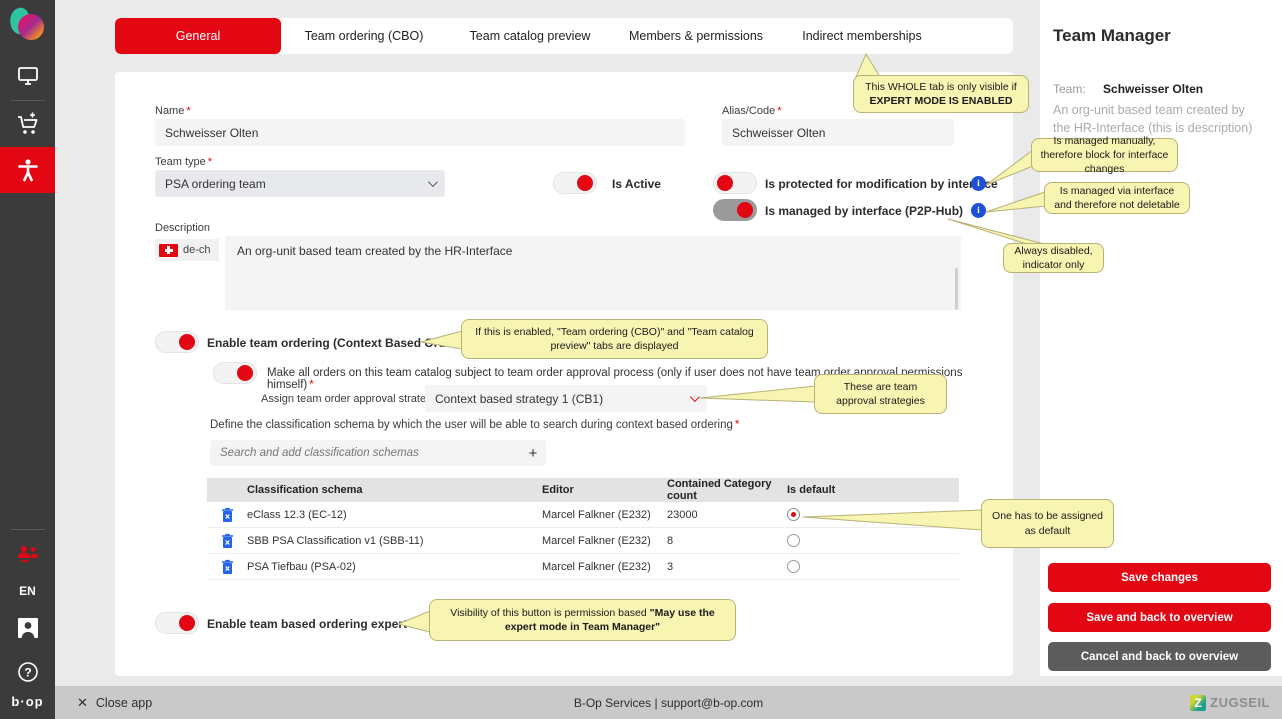 The height and width of the screenshot is (719, 1282). I want to click on alias-code-field, so click(838, 132).